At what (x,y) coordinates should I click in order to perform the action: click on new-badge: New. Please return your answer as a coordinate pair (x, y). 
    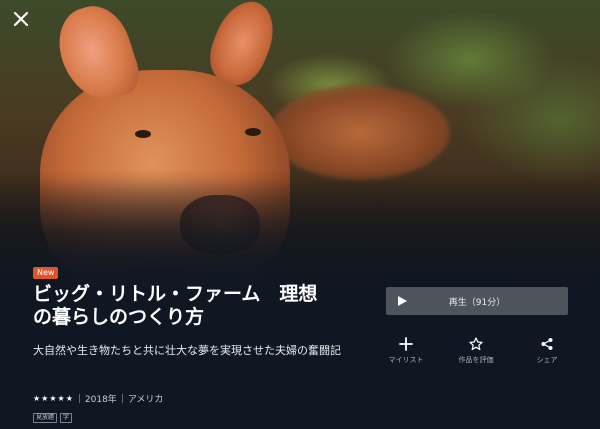
    Looking at the image, I should click on (46, 273).